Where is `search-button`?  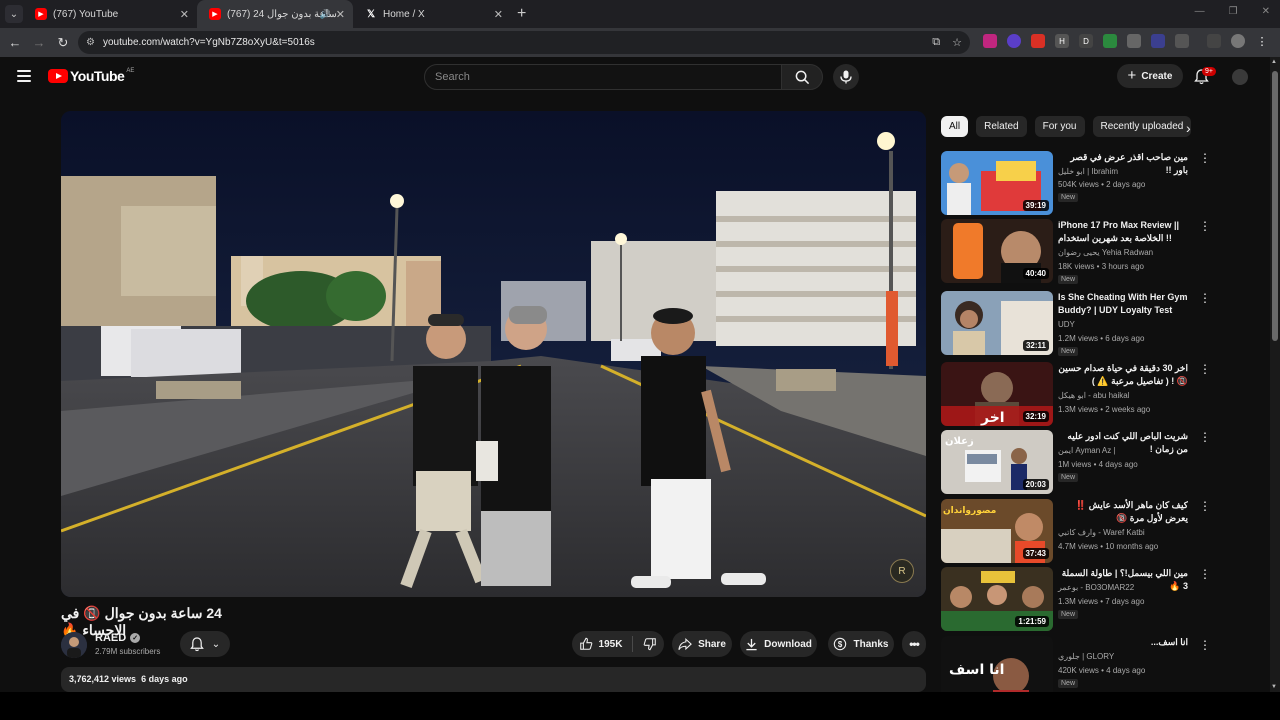 search-button is located at coordinates (802, 77).